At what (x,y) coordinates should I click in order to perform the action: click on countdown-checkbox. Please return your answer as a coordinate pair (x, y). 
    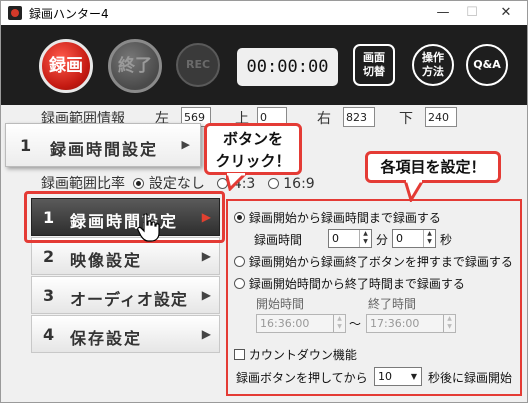
    Looking at the image, I should click on (239, 354).